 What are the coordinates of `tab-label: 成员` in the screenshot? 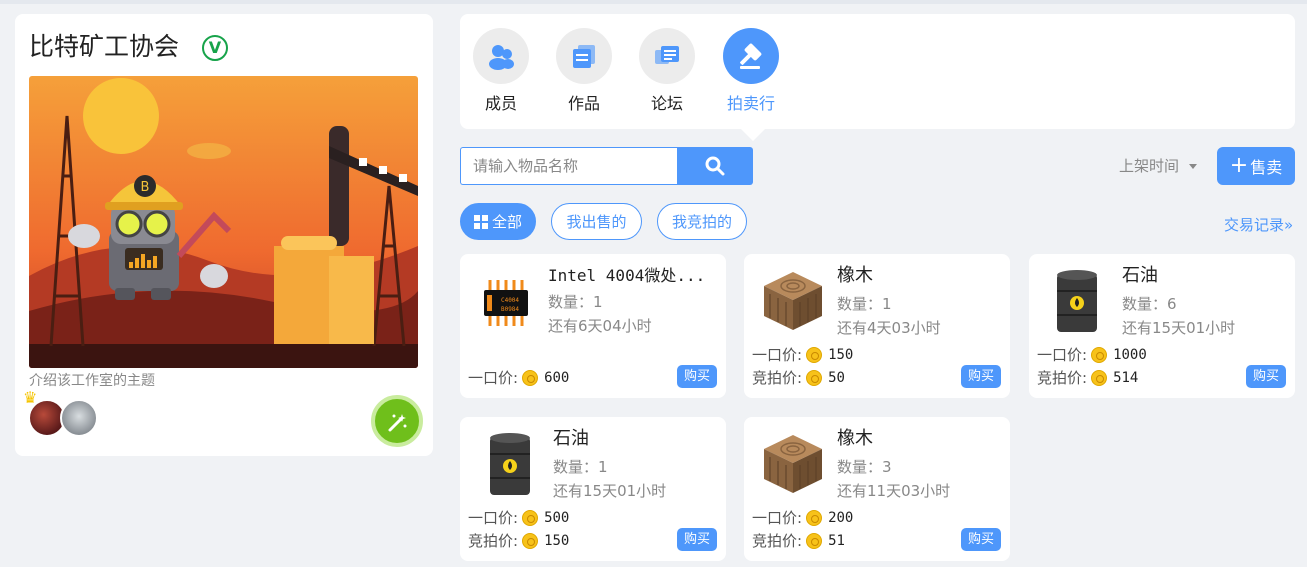 It's located at (500, 103).